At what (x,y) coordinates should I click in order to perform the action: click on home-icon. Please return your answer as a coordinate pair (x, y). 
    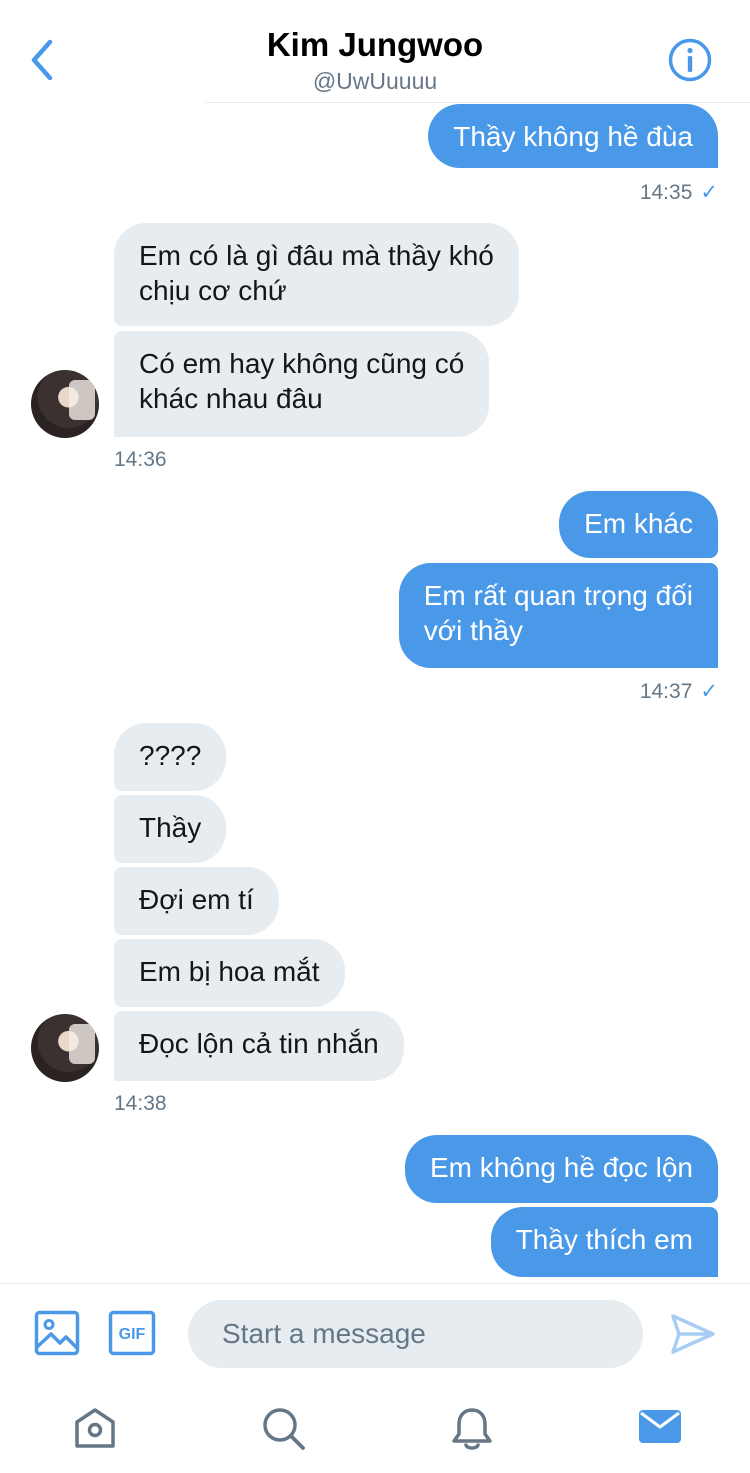
    Looking at the image, I should click on (95, 1428).